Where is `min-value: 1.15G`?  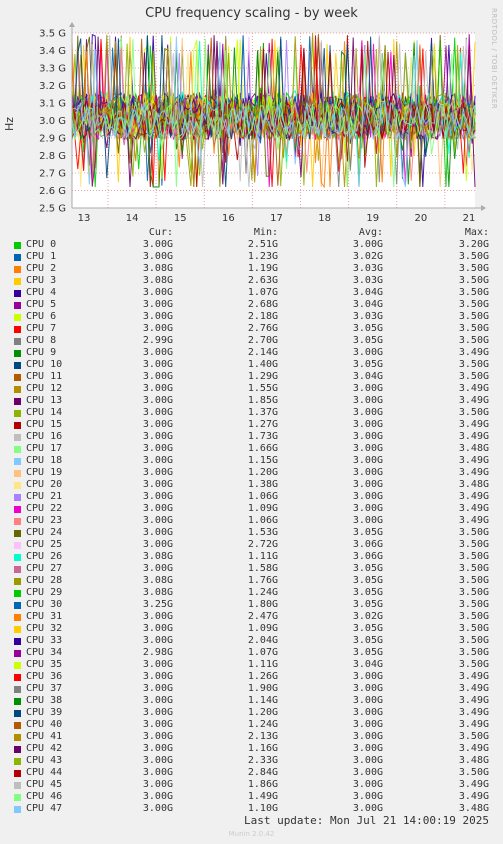
min-value: 1.15G is located at coordinates (262, 460).